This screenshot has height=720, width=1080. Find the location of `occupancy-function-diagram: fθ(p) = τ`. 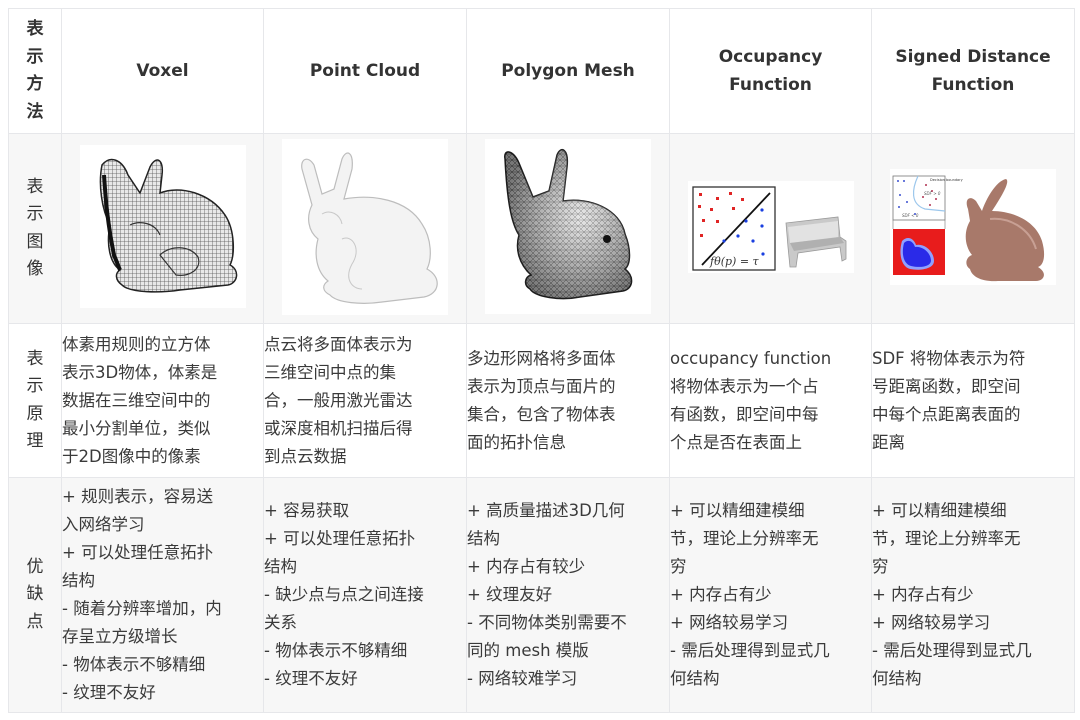

occupancy-function-diagram: fθ(p) = τ is located at coordinates (770, 226).